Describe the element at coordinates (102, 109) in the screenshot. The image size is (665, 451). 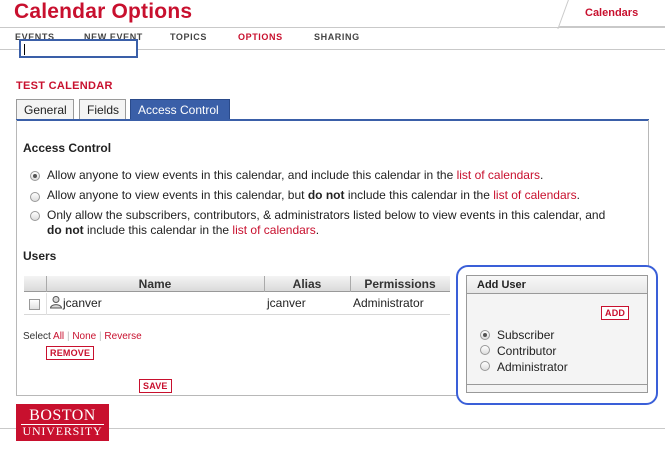
I see `tab-fields: Fields` at that location.